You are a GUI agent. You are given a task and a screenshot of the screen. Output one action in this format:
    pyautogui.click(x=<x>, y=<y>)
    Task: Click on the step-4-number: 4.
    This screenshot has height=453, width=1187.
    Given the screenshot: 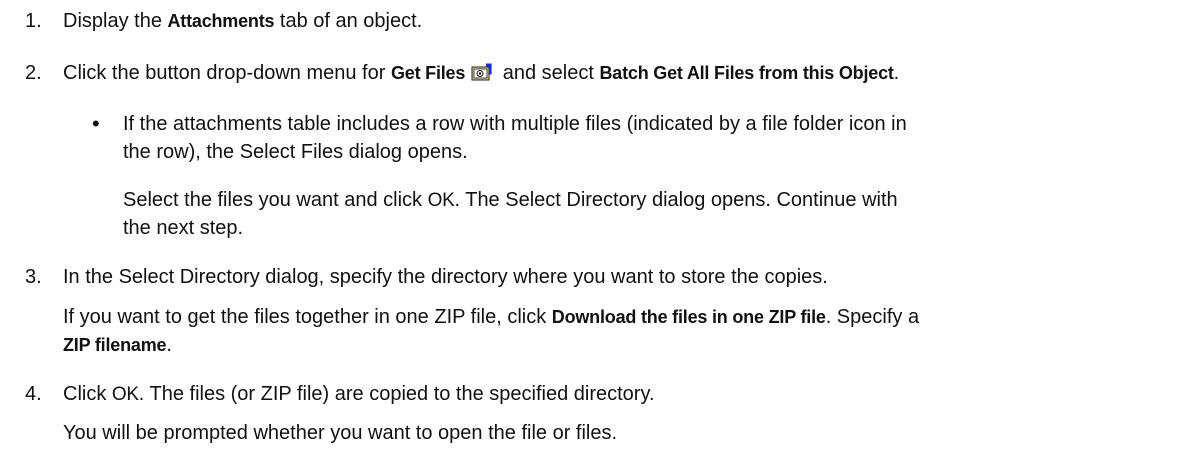 What is the action you would take?
    pyautogui.click(x=33, y=394)
    